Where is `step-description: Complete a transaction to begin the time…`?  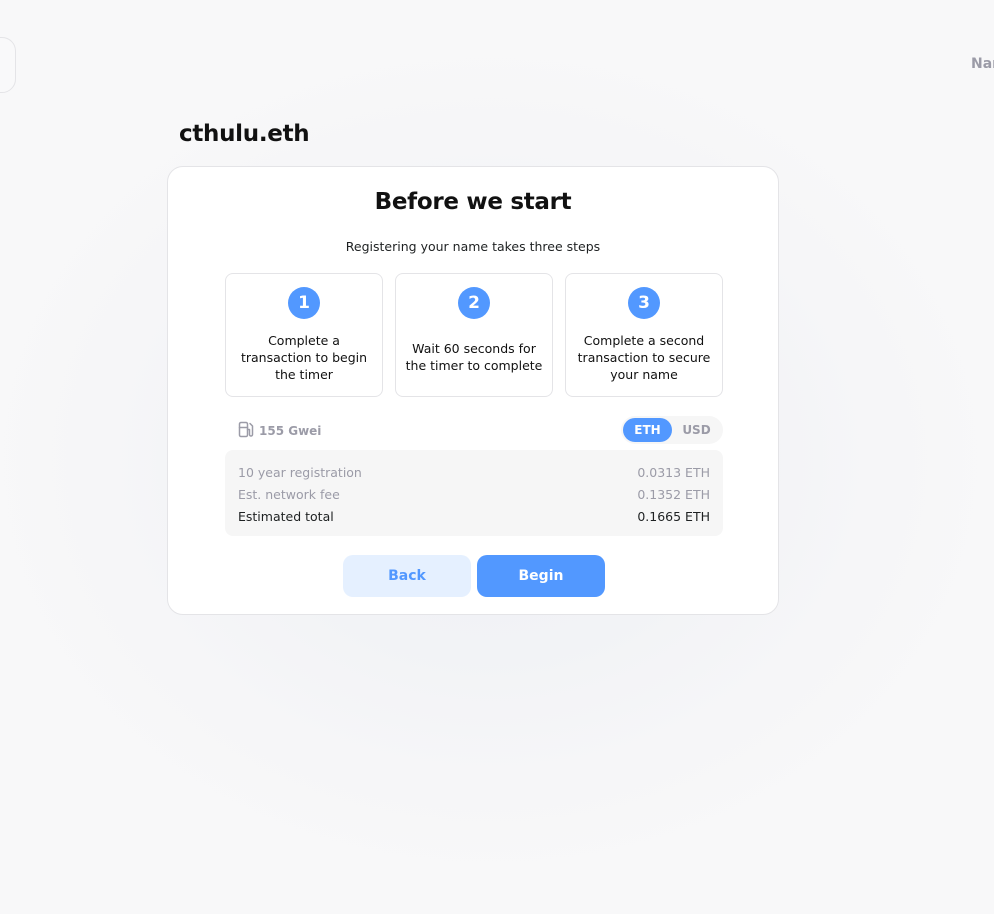 step-description: Complete a transaction to begin the time… is located at coordinates (304, 357).